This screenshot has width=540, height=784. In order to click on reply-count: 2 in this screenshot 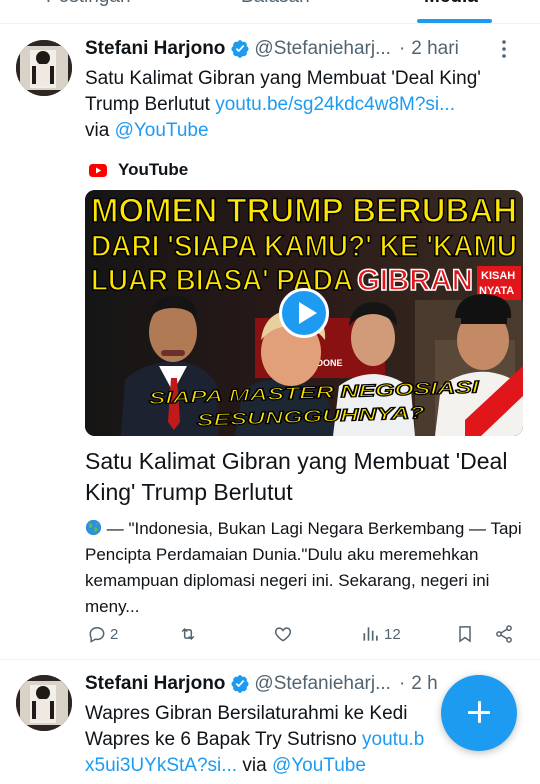, I will do `click(114, 634)`.